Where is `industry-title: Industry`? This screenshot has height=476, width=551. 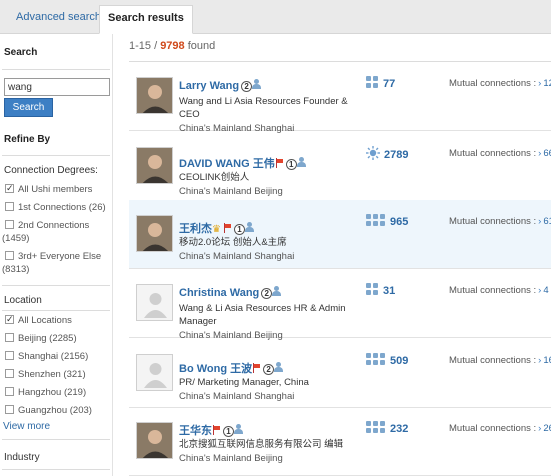 industry-title: Industry is located at coordinates (22, 457).